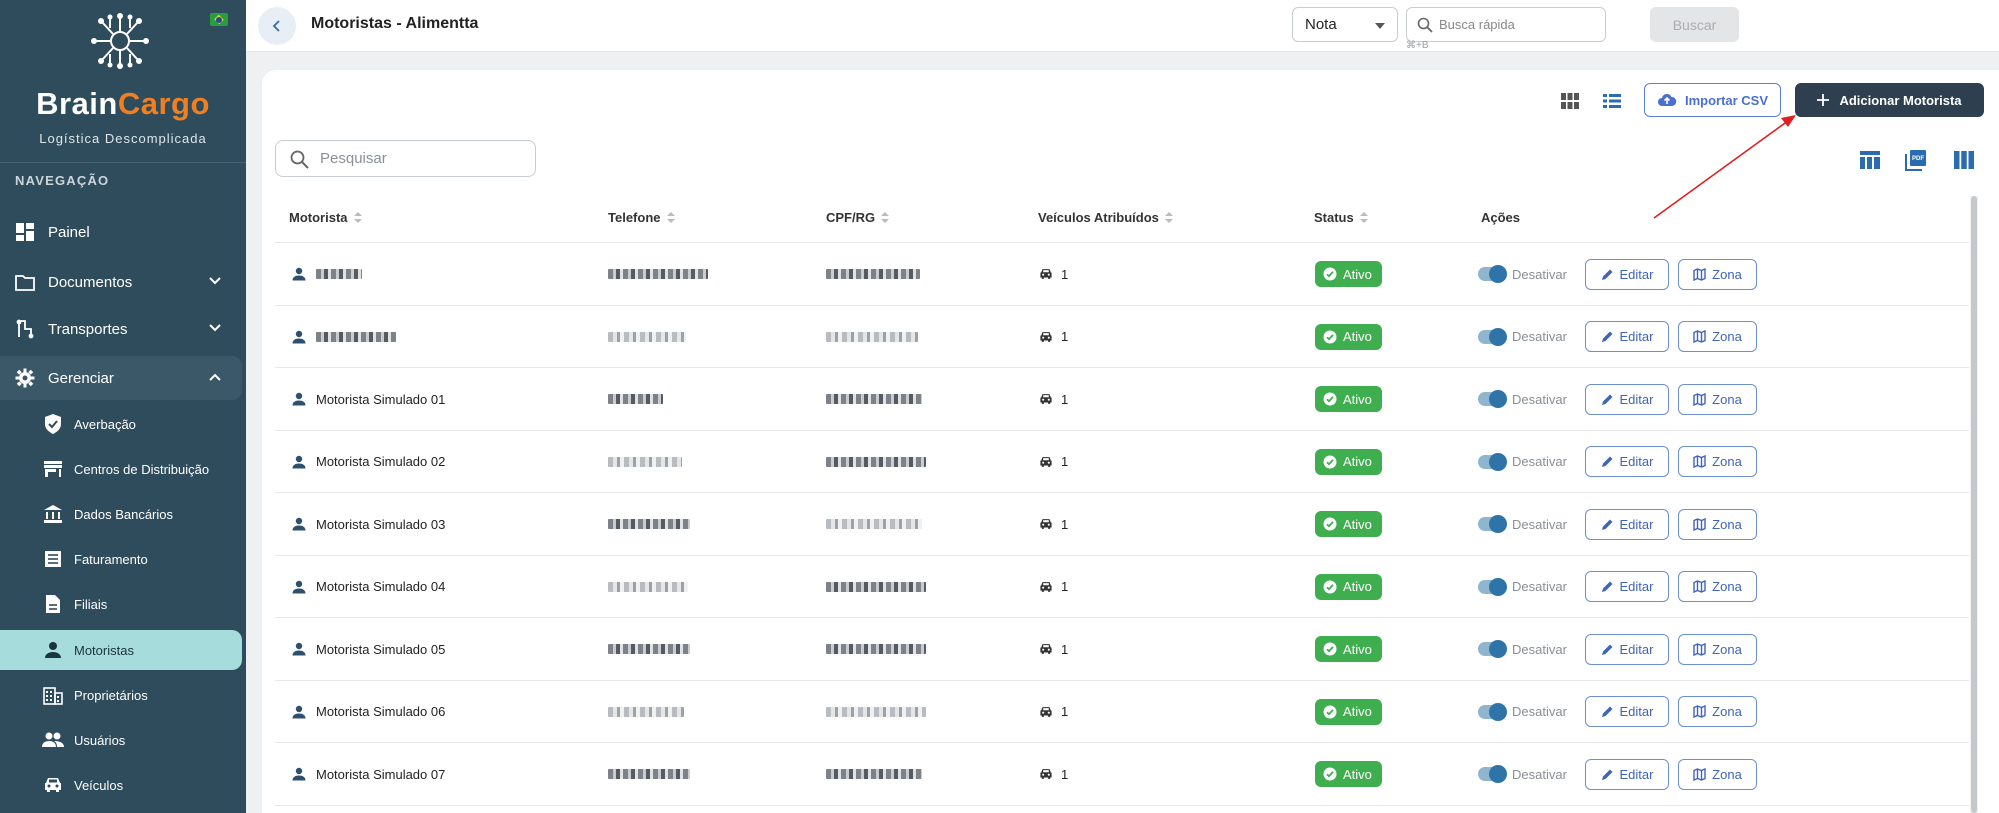  I want to click on table-layout-icon, so click(1870, 160).